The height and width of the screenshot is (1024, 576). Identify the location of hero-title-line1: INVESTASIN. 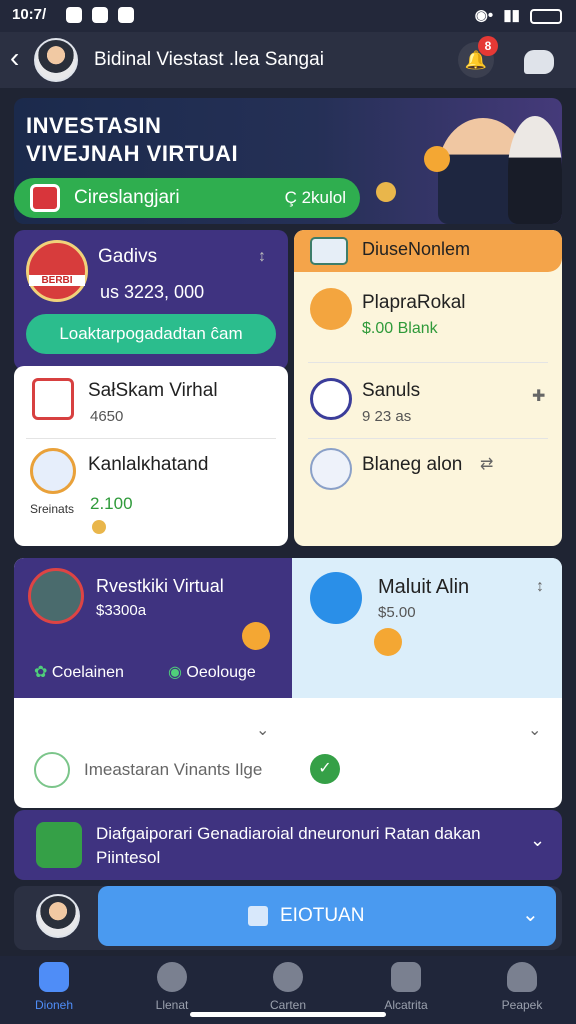
(94, 125).